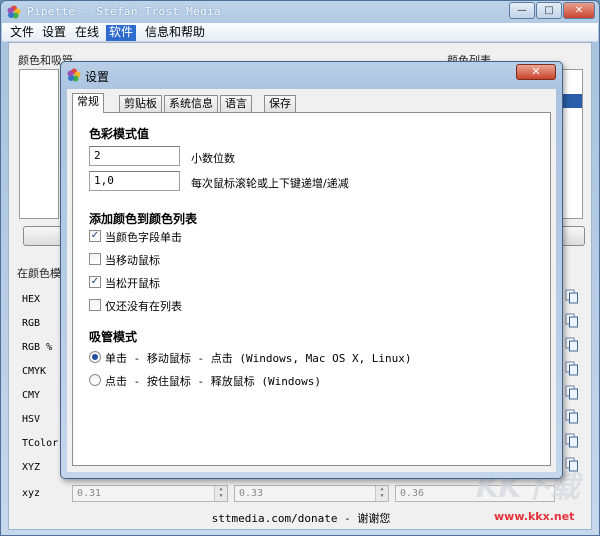  What do you see at coordinates (132, 283) in the screenshot?
I see `checkbox-label: 当松开鼠标` at bounding box center [132, 283].